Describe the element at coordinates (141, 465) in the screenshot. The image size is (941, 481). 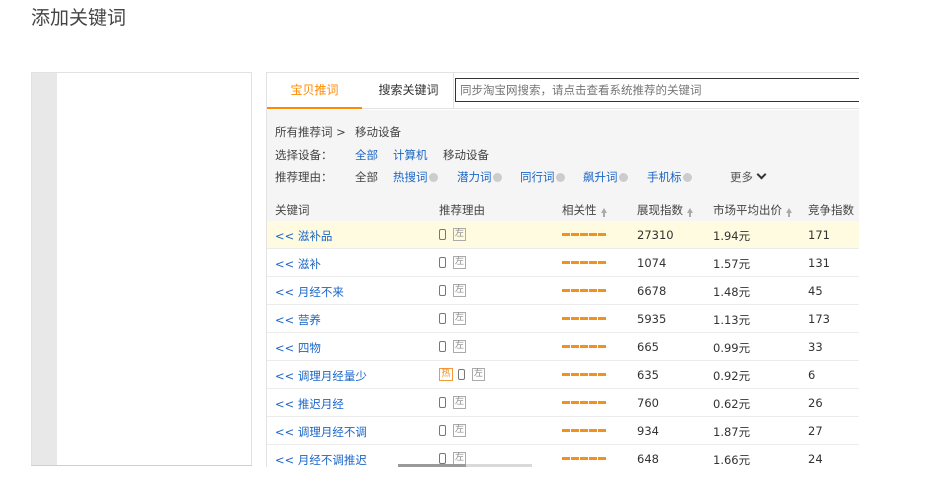
I see `left-column-divider` at that location.